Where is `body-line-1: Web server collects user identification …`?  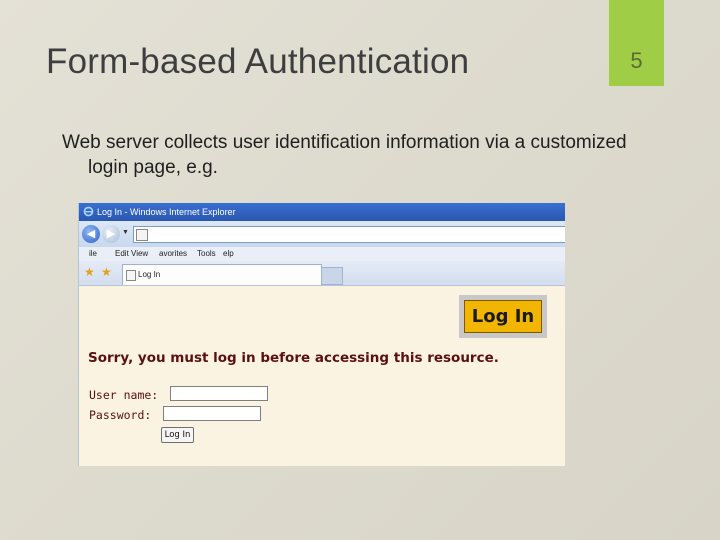 body-line-1: Web server collects user identification … is located at coordinates (344, 142).